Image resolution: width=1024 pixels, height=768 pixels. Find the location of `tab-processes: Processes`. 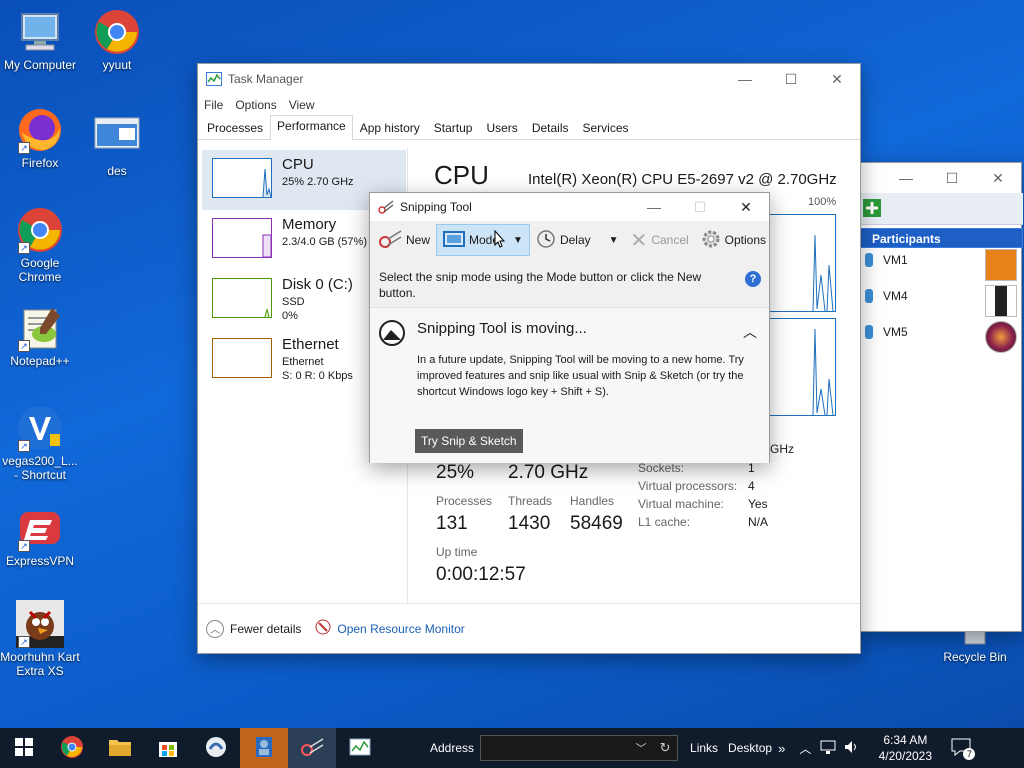

tab-processes: Processes is located at coordinates (235, 128).